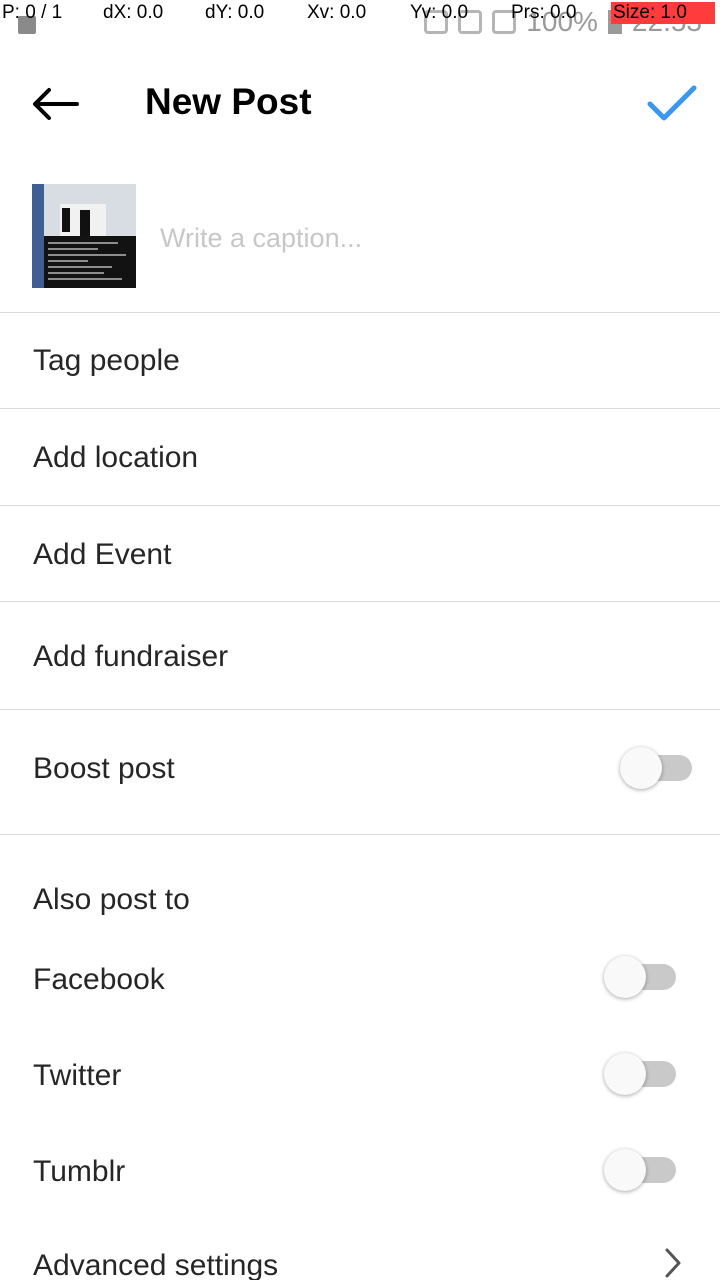 This screenshot has width=720, height=1280. Describe the element at coordinates (360, 772) in the screenshot. I see `boost-post-row: Boost post` at that location.